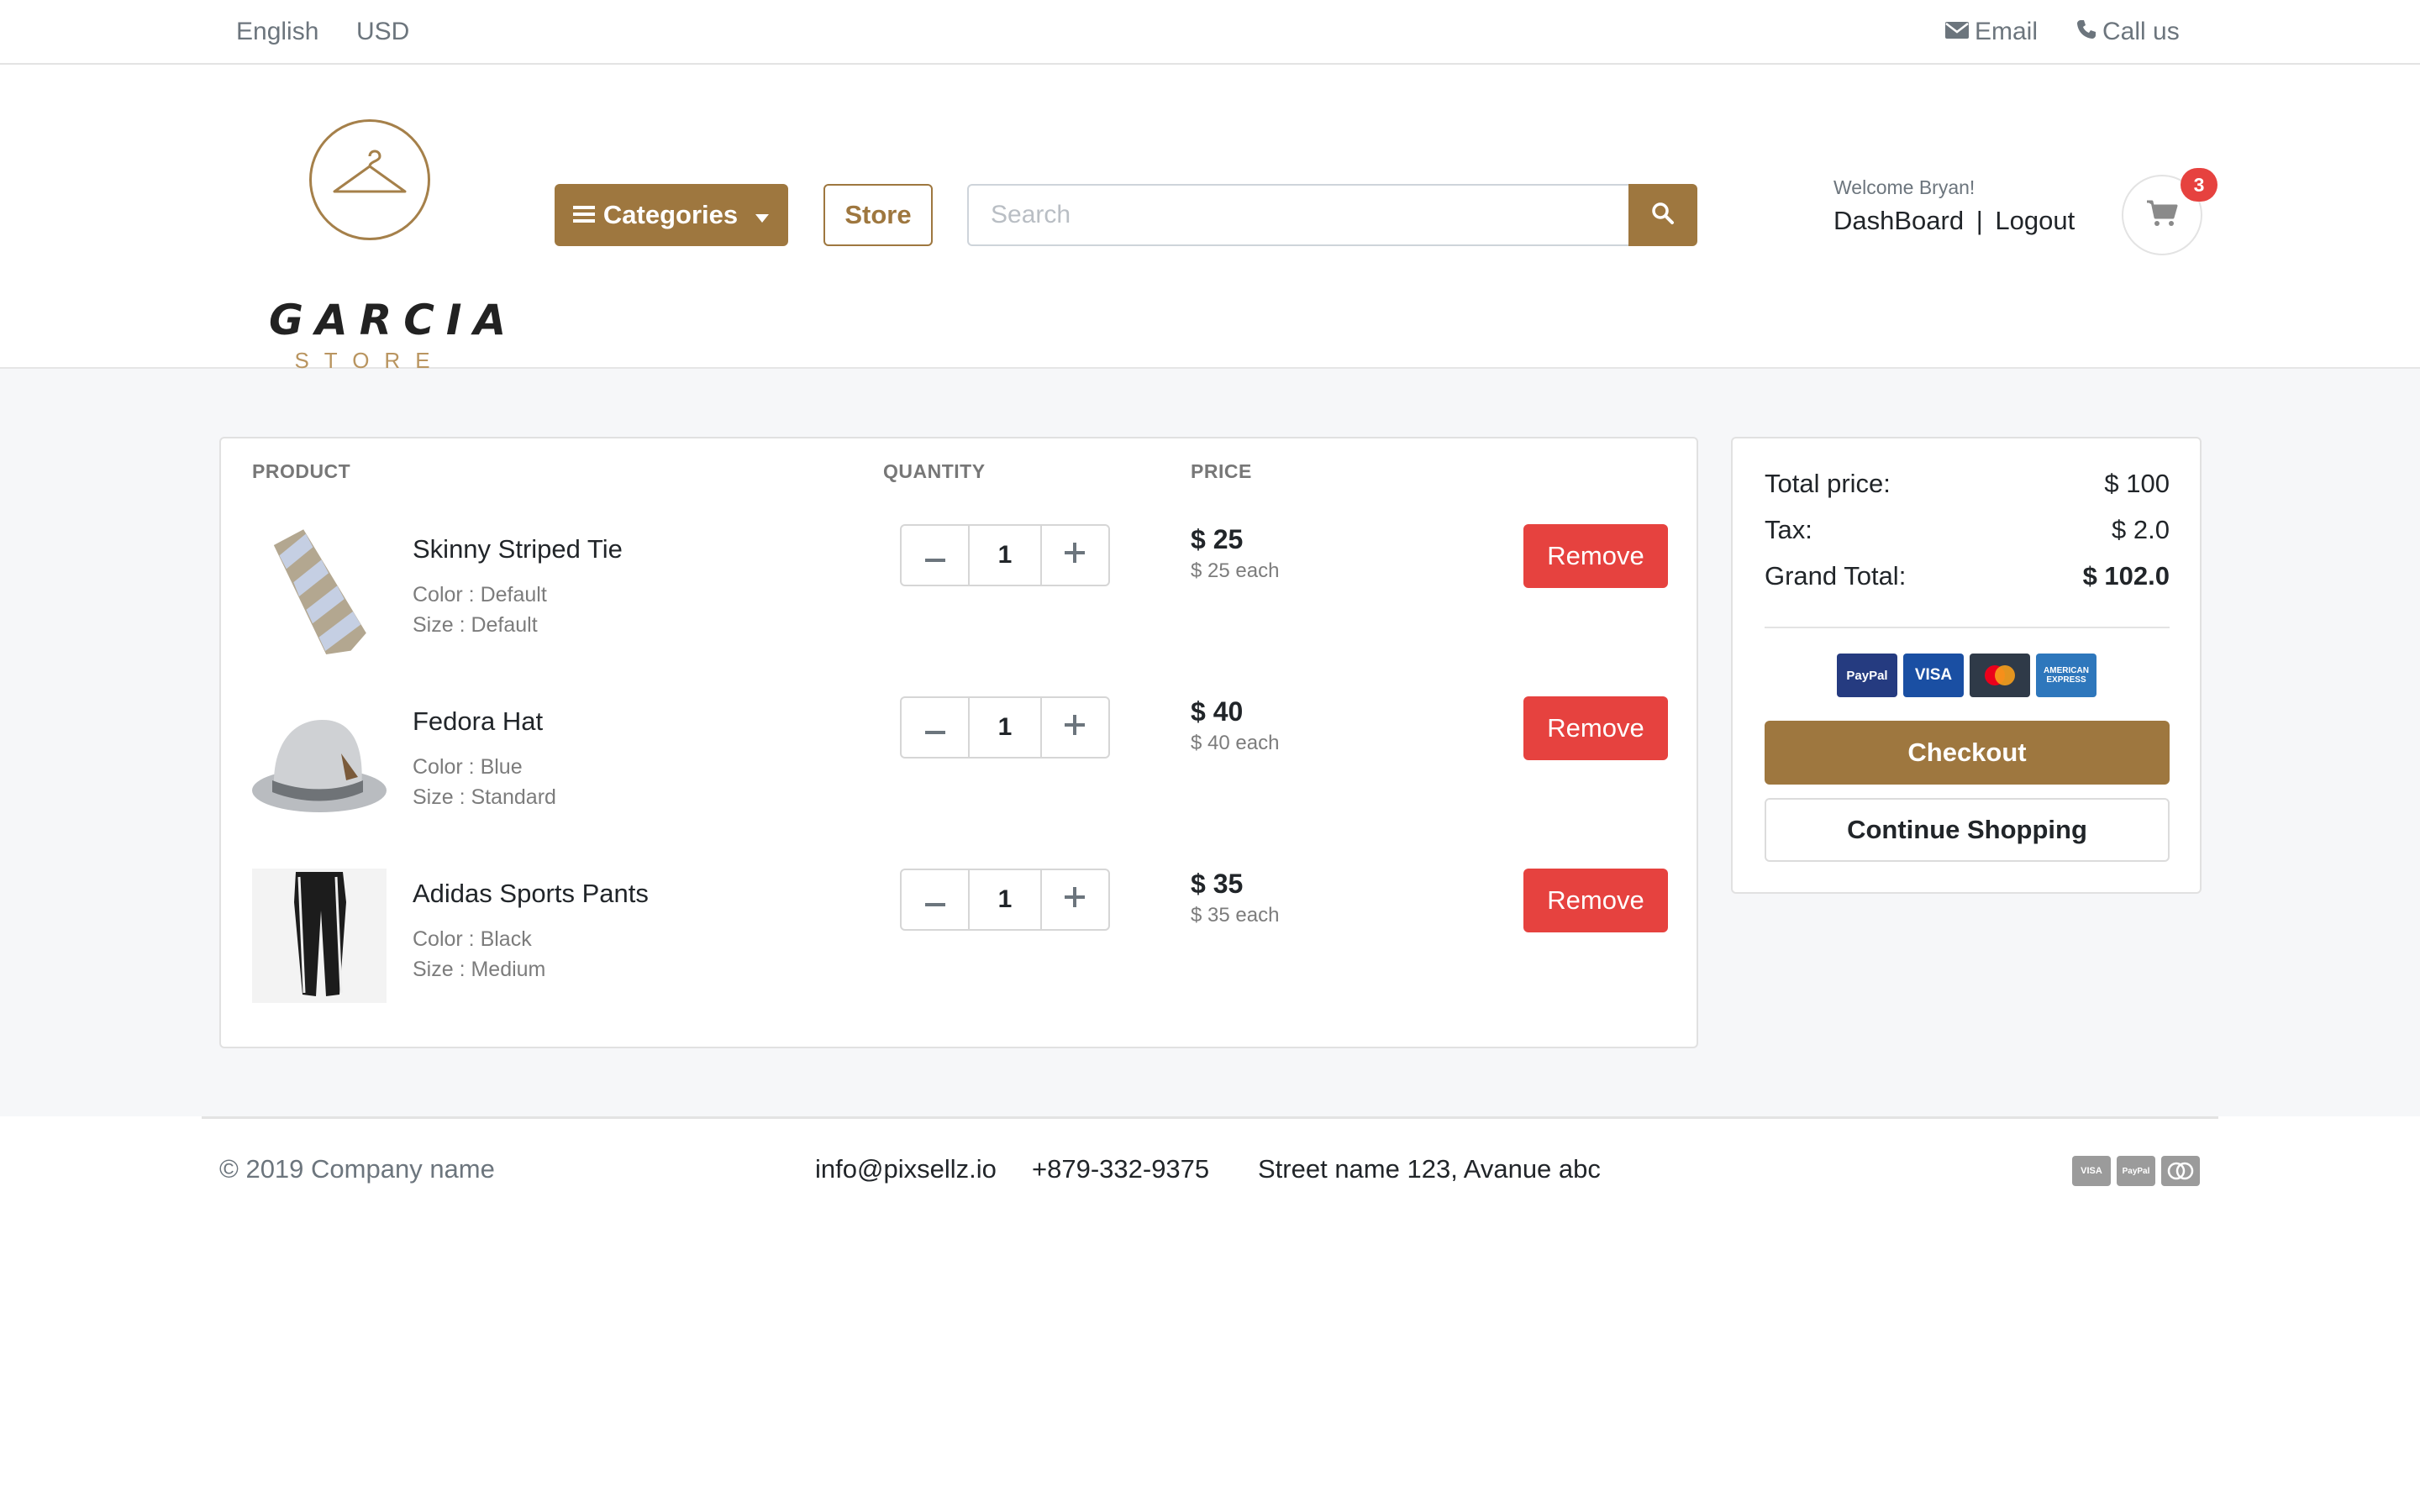 This screenshot has height=1512, width=2420. Describe the element at coordinates (2007, 31) in the screenshot. I see `email-label: Email` at that location.